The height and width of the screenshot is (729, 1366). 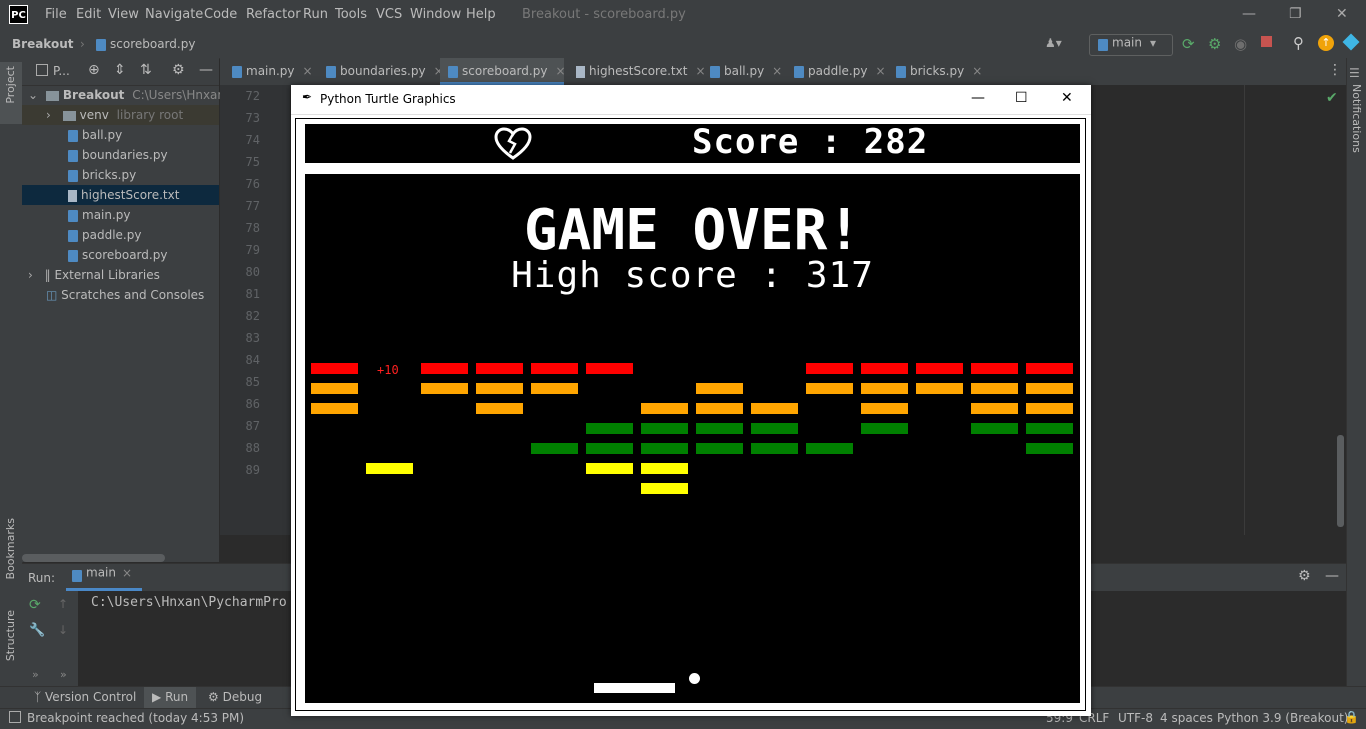 I want to click on tab-ball-py: ball.py ×, so click(x=744, y=71).